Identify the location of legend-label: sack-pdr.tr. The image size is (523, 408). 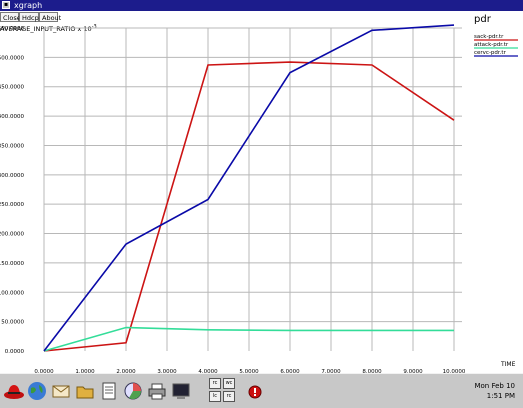
(489, 37).